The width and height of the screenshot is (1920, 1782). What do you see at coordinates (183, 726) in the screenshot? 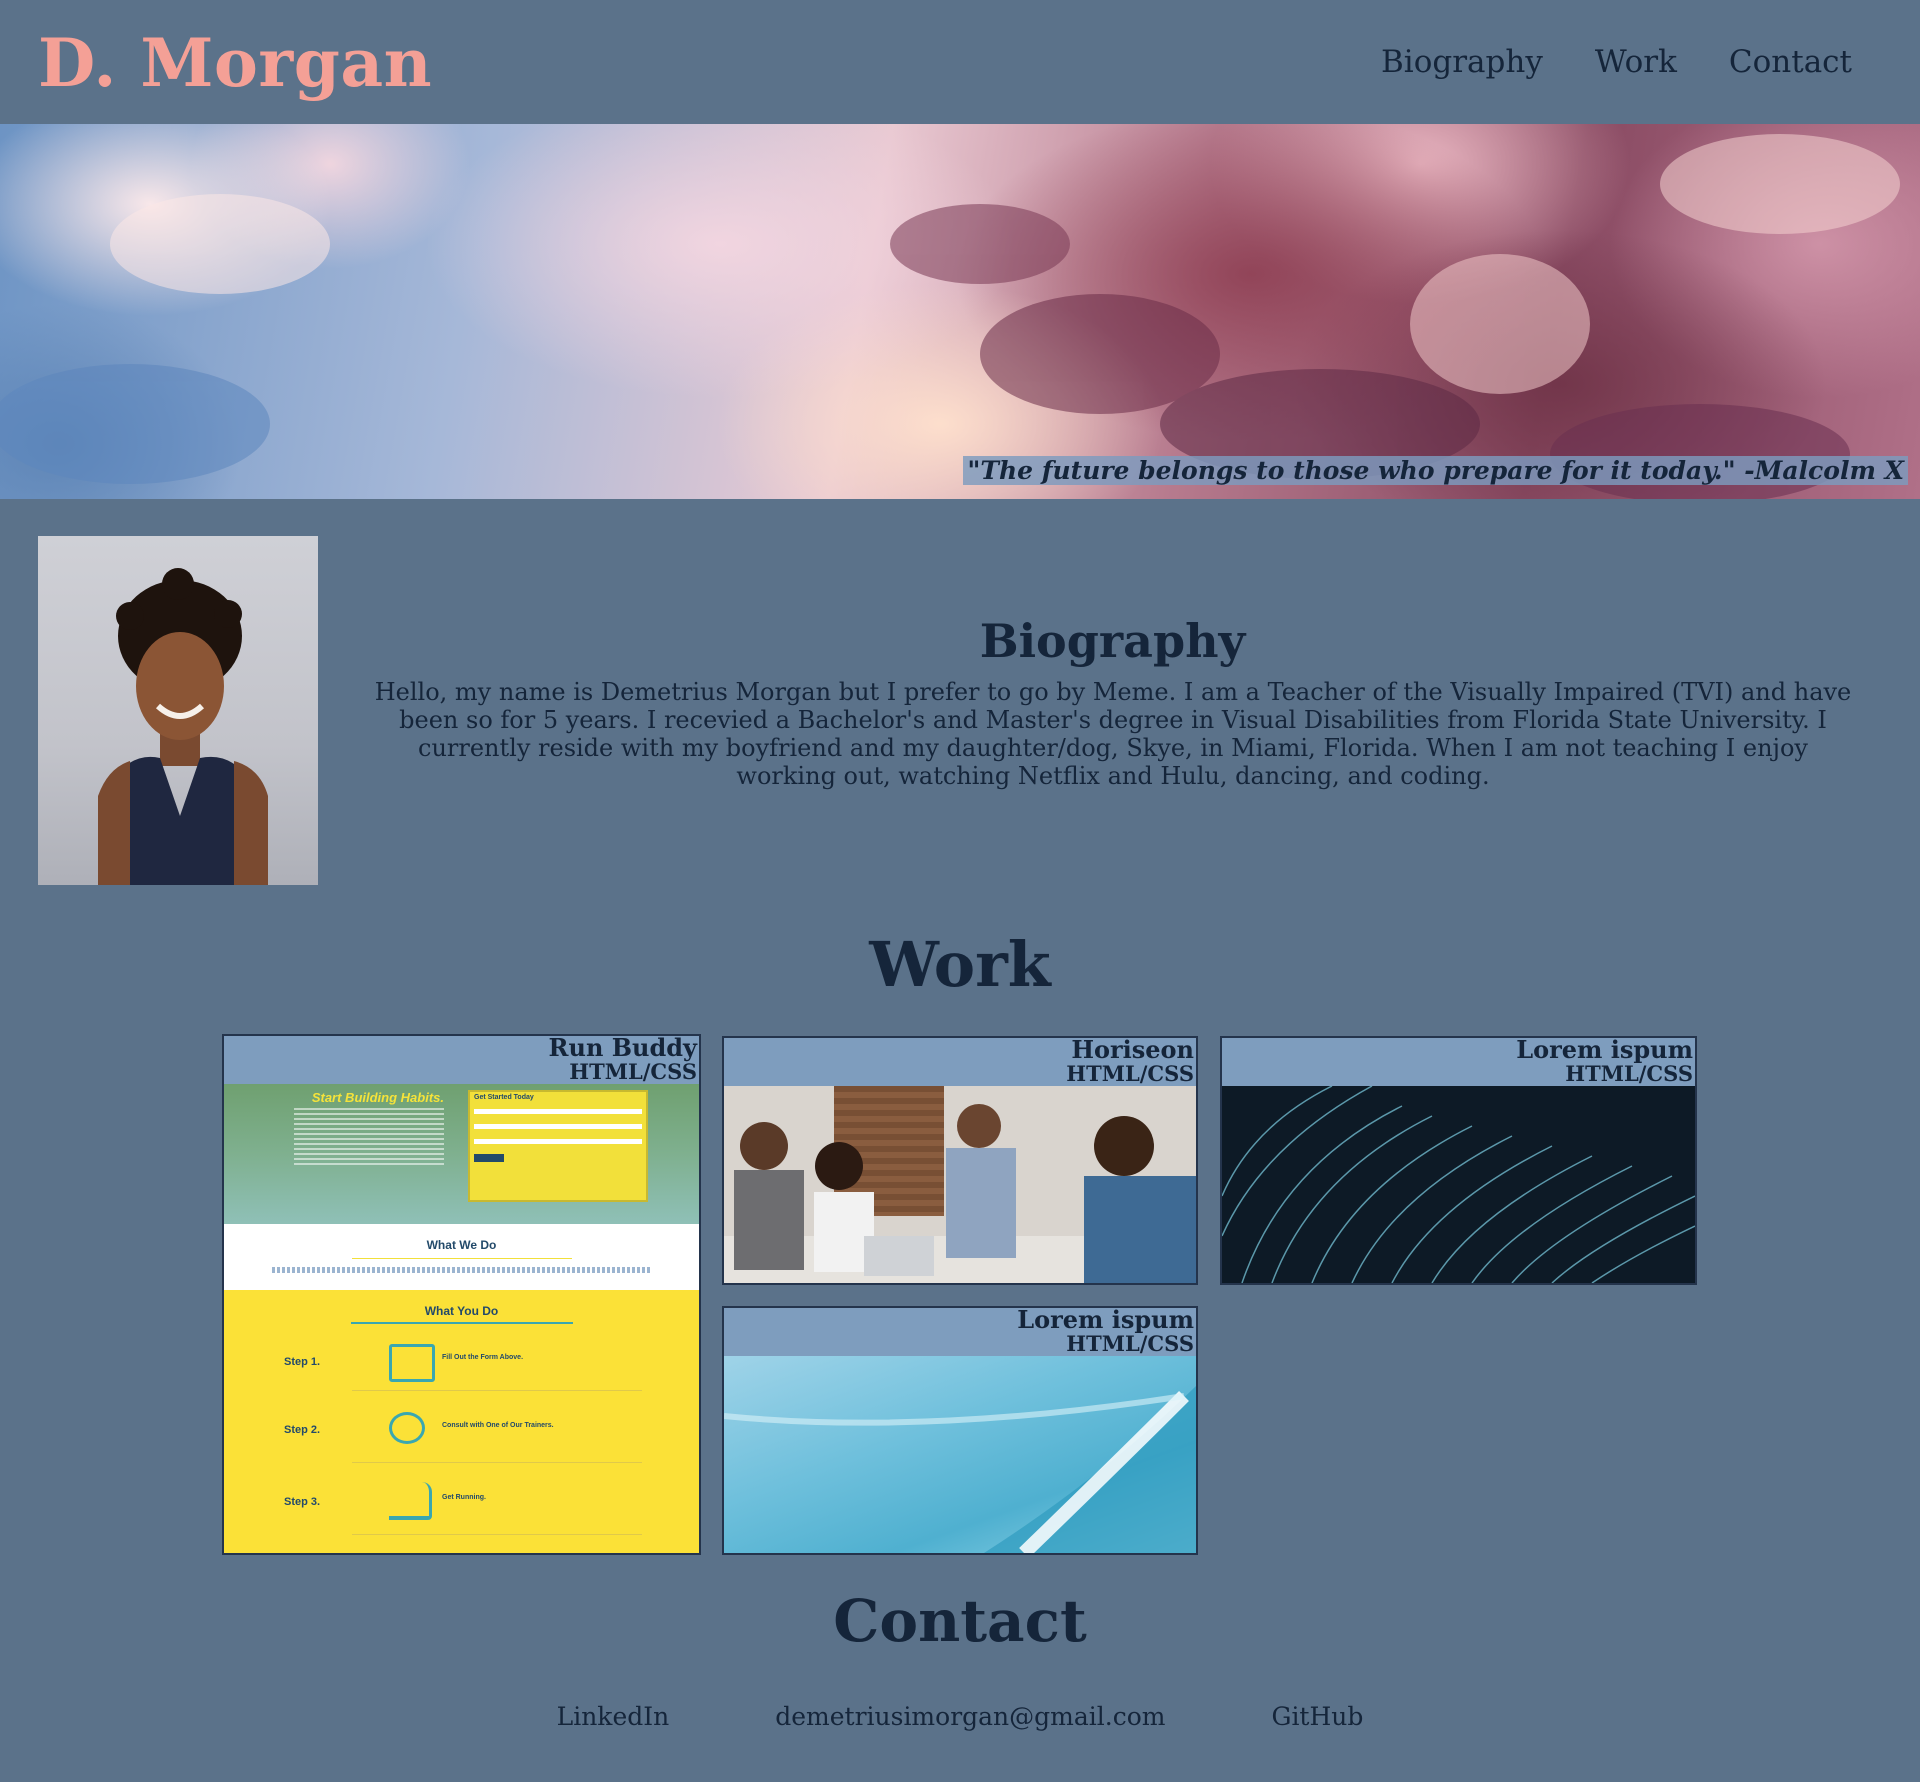
I see `person-portrait-illustration` at bounding box center [183, 726].